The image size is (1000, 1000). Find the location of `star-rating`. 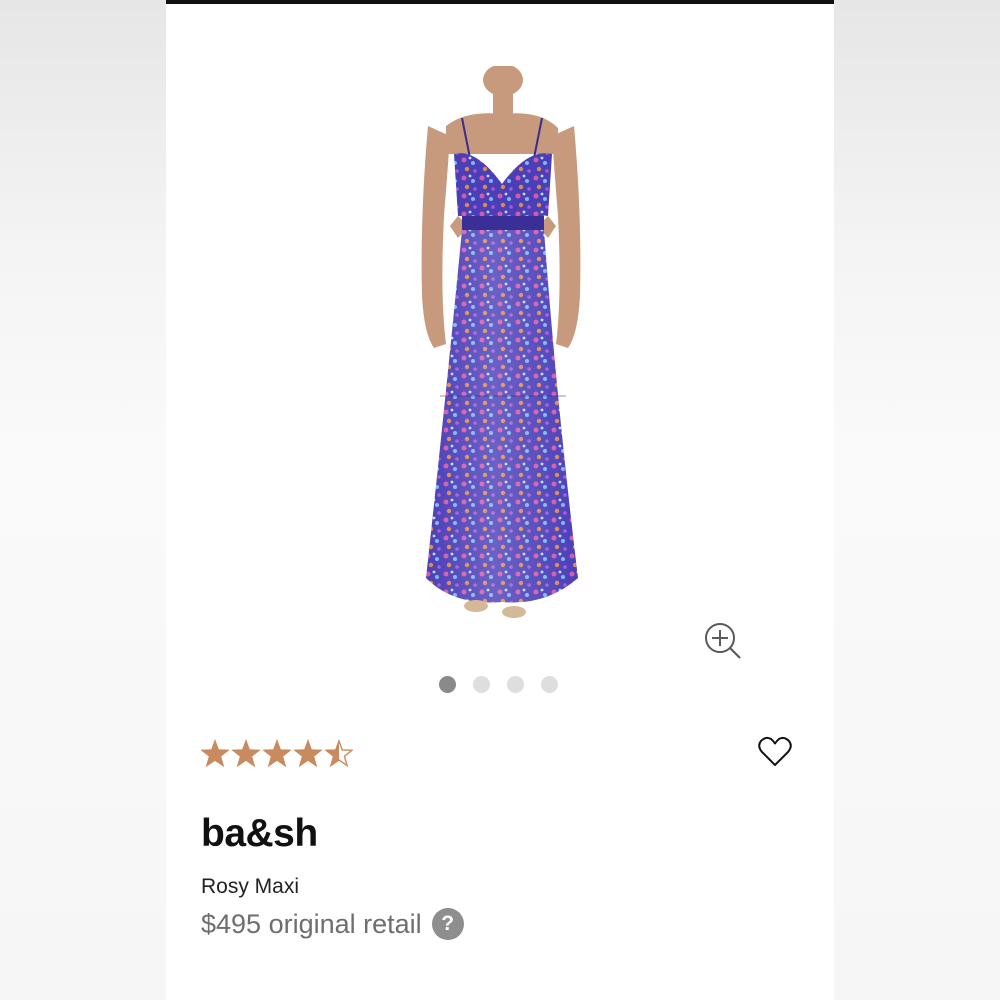

star-rating is located at coordinates (277, 753).